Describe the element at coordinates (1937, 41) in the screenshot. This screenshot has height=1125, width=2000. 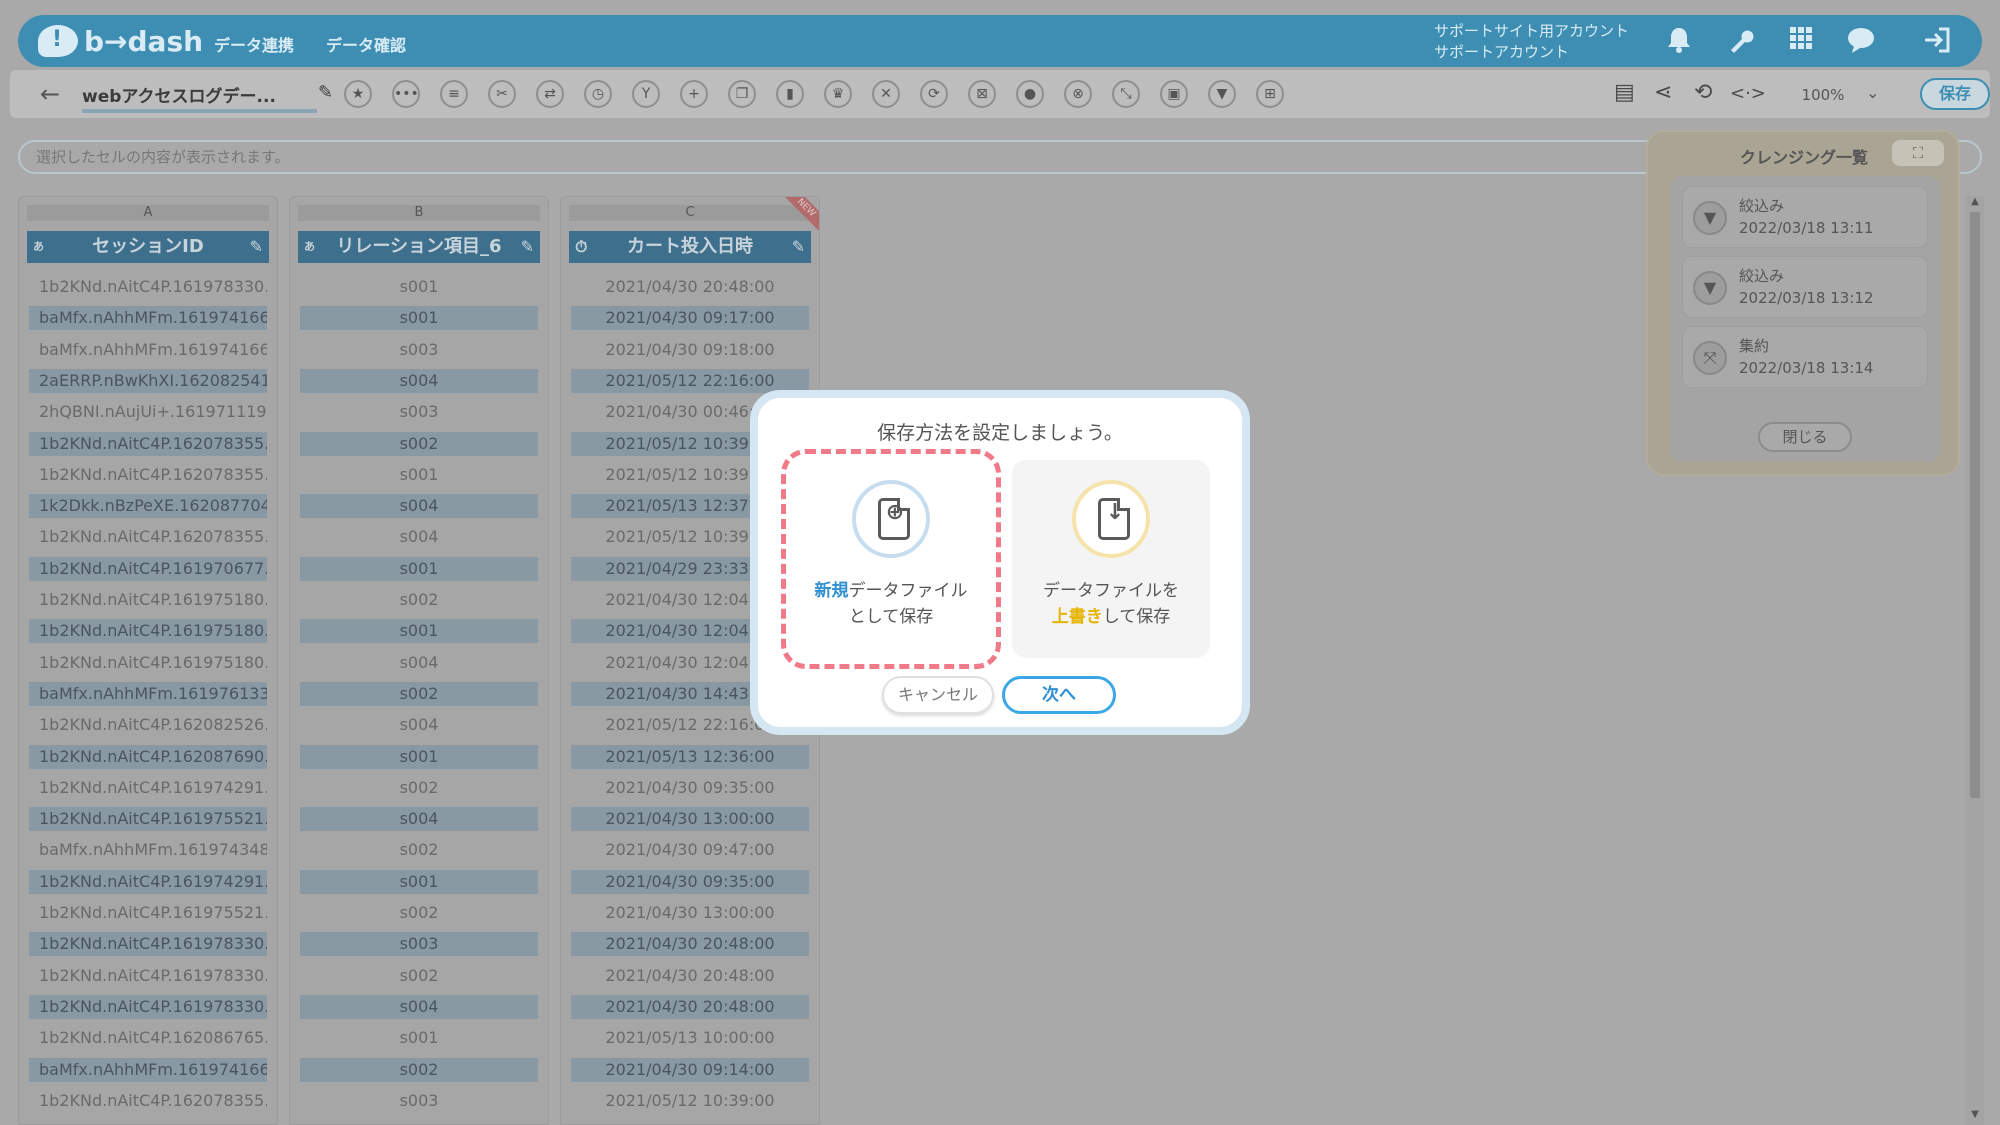
I see `logout-icon` at that location.